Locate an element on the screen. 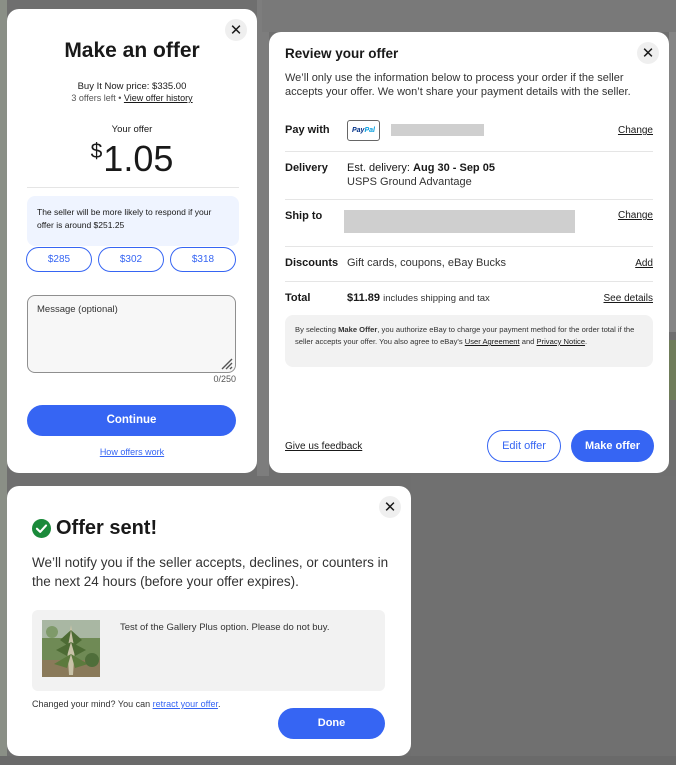  pay-with-row: Pay with PayPal Change is located at coordinates (469, 136).